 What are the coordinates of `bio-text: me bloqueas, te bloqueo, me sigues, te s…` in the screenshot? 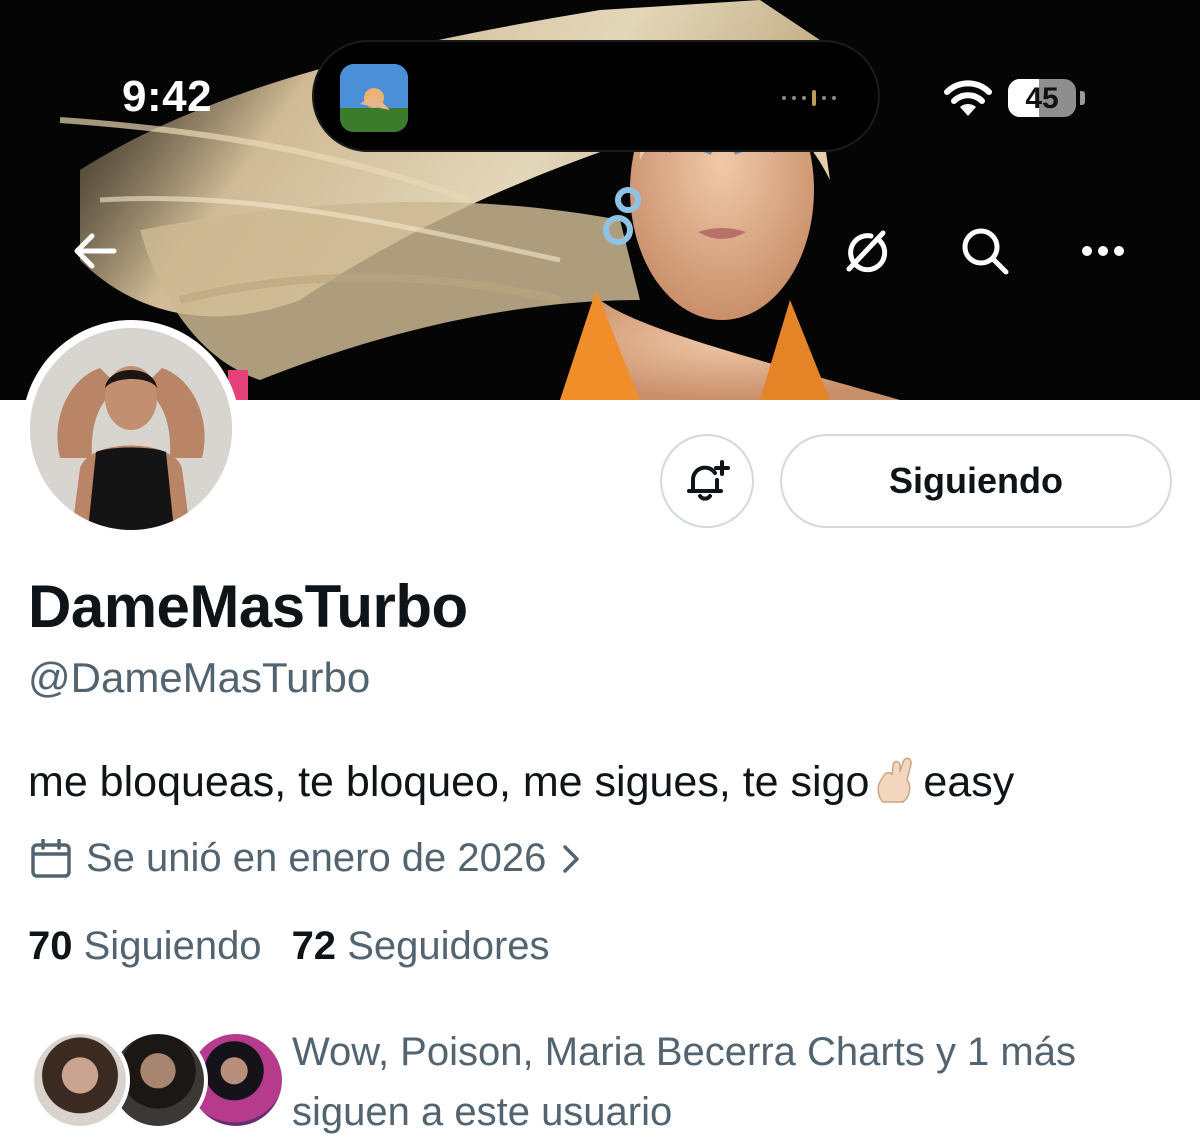 It's located at (449, 782).